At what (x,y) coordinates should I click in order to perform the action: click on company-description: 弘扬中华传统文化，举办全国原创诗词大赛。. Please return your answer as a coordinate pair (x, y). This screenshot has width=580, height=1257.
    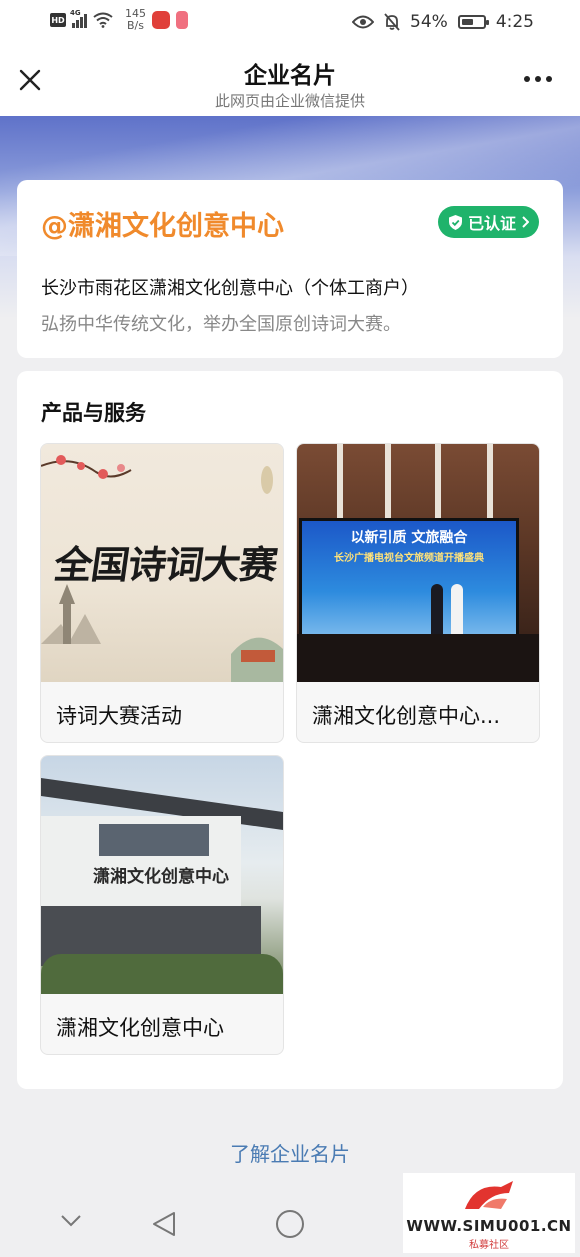
    Looking at the image, I should click on (221, 324).